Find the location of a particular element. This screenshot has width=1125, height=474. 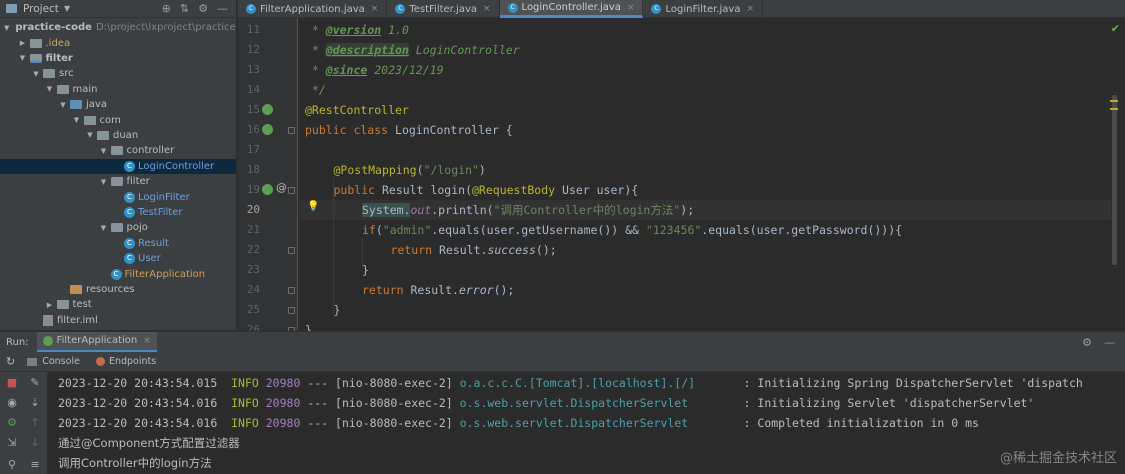

brush-icon: ✎ is located at coordinates (35, 383).